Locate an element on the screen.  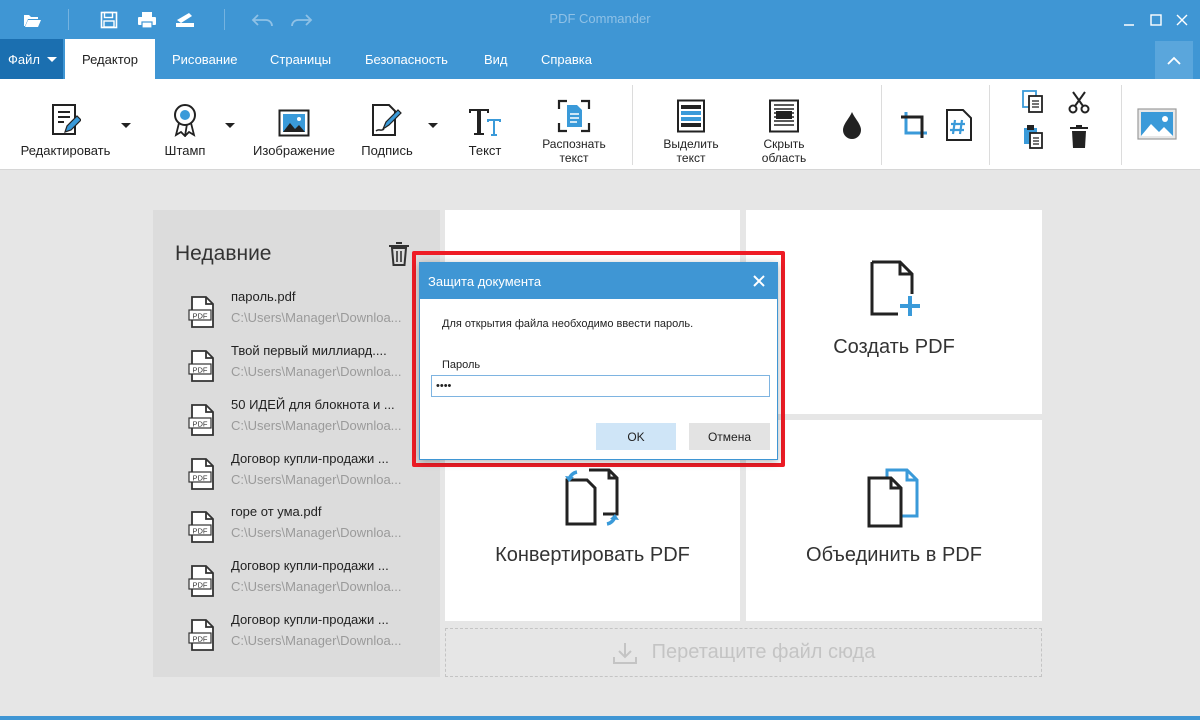
file-menu-button: Файл is located at coordinates (31, 59).